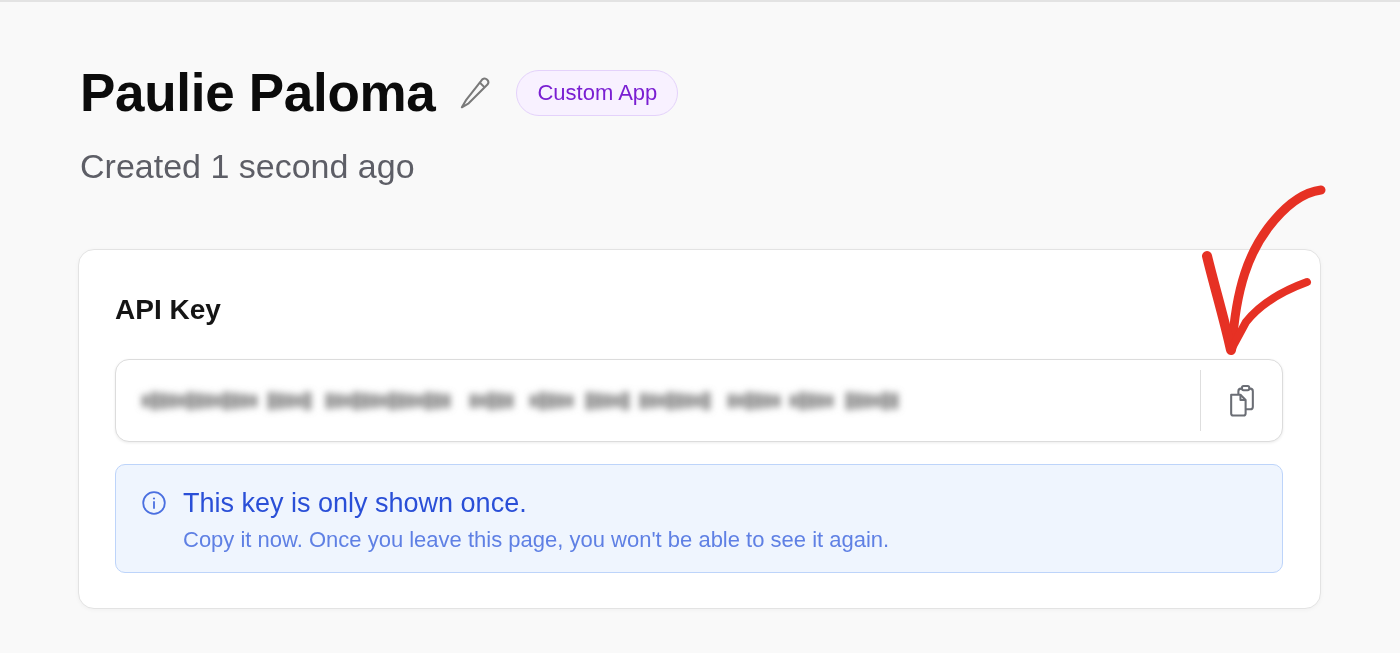 Image resolution: width=1400 pixels, height=653 pixels. What do you see at coordinates (597, 92) in the screenshot?
I see `app-type-badge: Custom App` at bounding box center [597, 92].